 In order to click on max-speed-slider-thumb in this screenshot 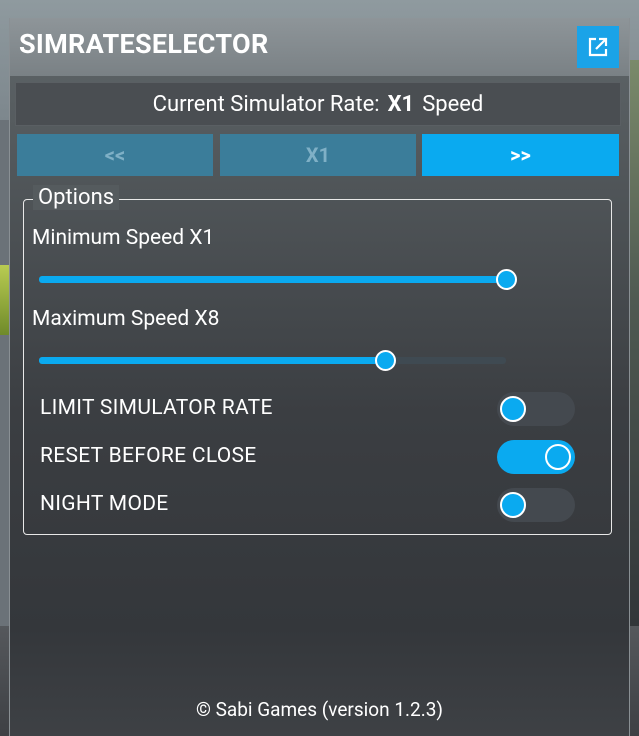, I will do `click(385, 360)`.